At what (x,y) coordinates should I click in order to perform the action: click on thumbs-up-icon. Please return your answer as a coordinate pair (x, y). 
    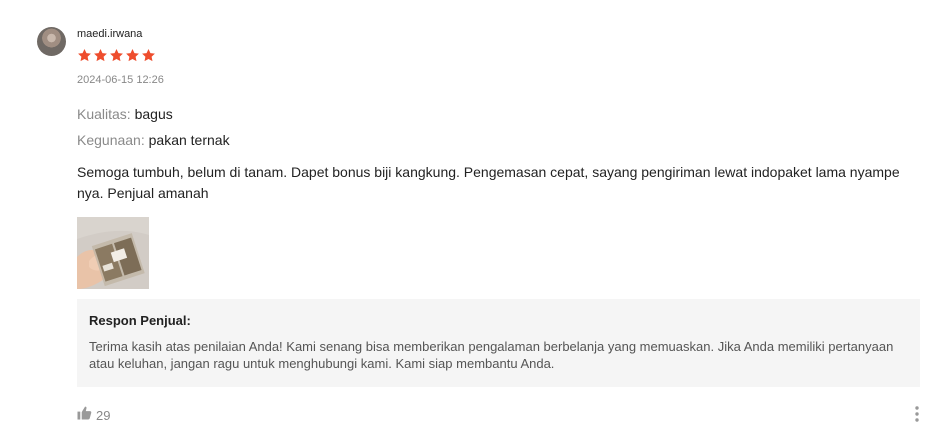
    Looking at the image, I should click on (84, 415).